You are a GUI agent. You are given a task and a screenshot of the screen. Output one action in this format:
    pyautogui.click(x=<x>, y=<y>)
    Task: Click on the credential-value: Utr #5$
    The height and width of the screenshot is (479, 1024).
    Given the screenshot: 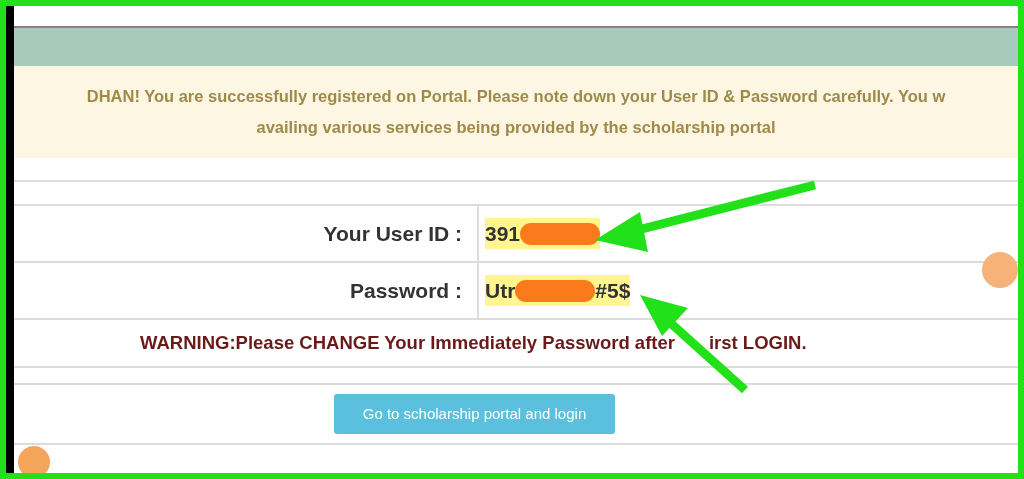 What is the action you would take?
    pyautogui.click(x=558, y=290)
    